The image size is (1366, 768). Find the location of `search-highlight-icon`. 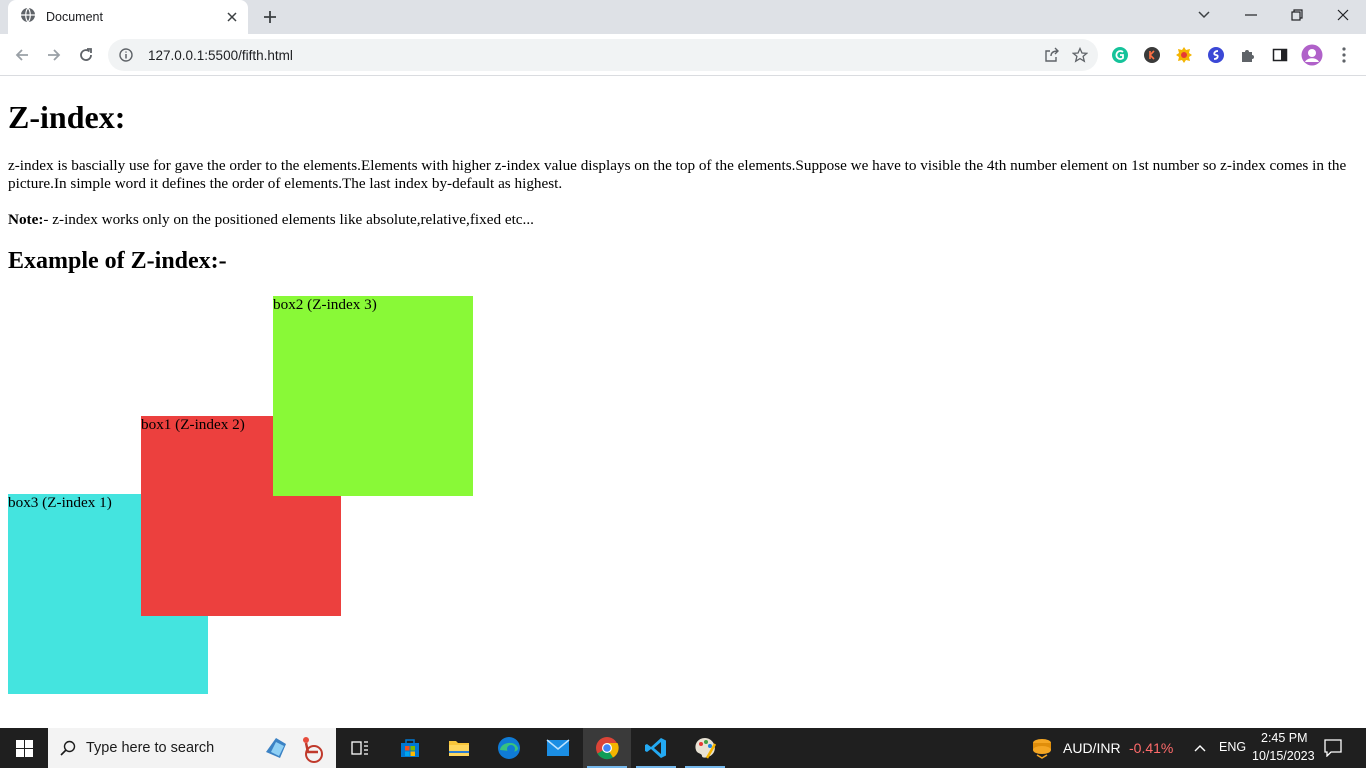

search-highlight-icon is located at coordinates (295, 748).